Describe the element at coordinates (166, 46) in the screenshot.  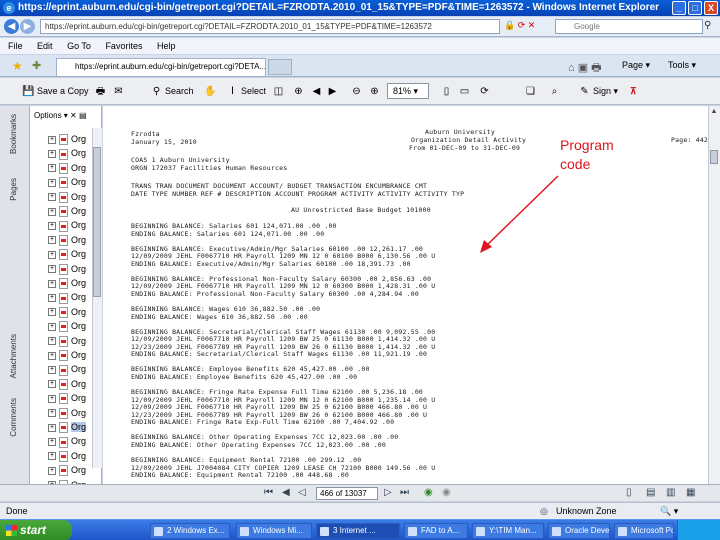
I see `menu-help: Help` at that location.